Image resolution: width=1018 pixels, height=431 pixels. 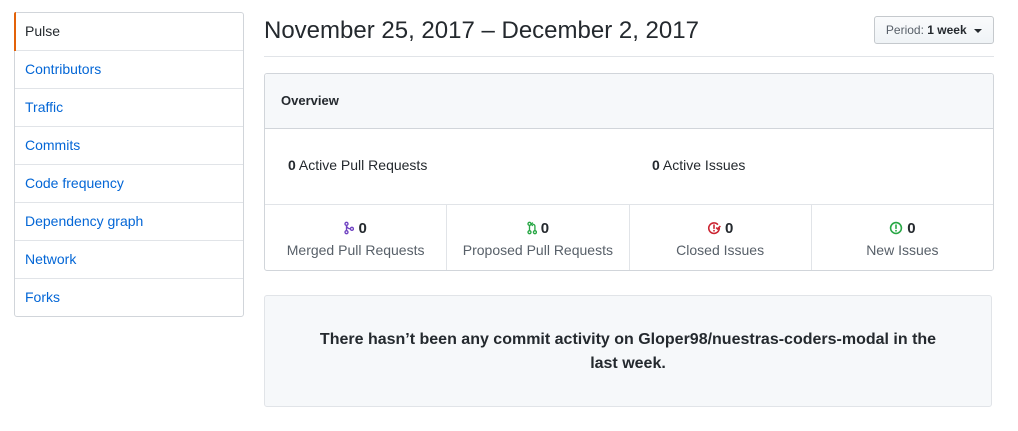 I want to click on date-range-title: November 25, 2017 – December 2, 2017, so click(x=481, y=30).